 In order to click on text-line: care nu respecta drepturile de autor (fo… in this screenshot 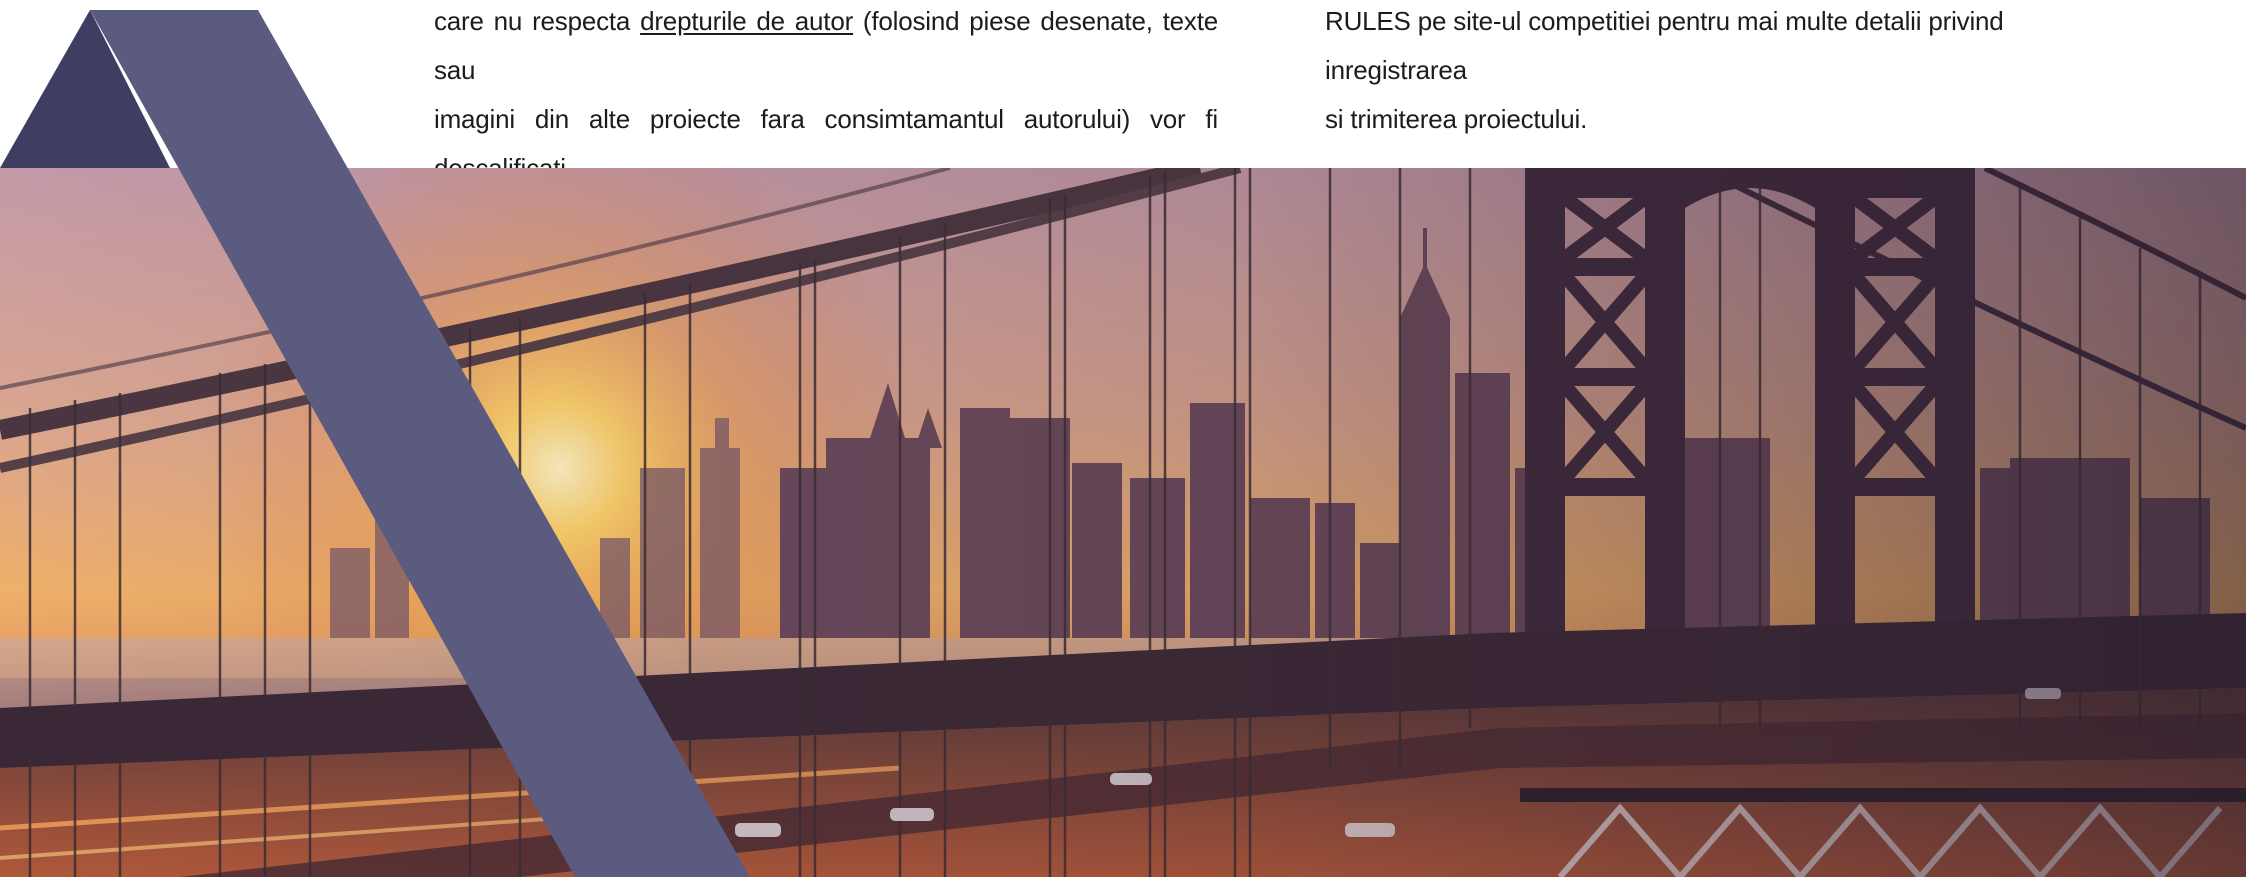, I will do `click(826, 47)`.